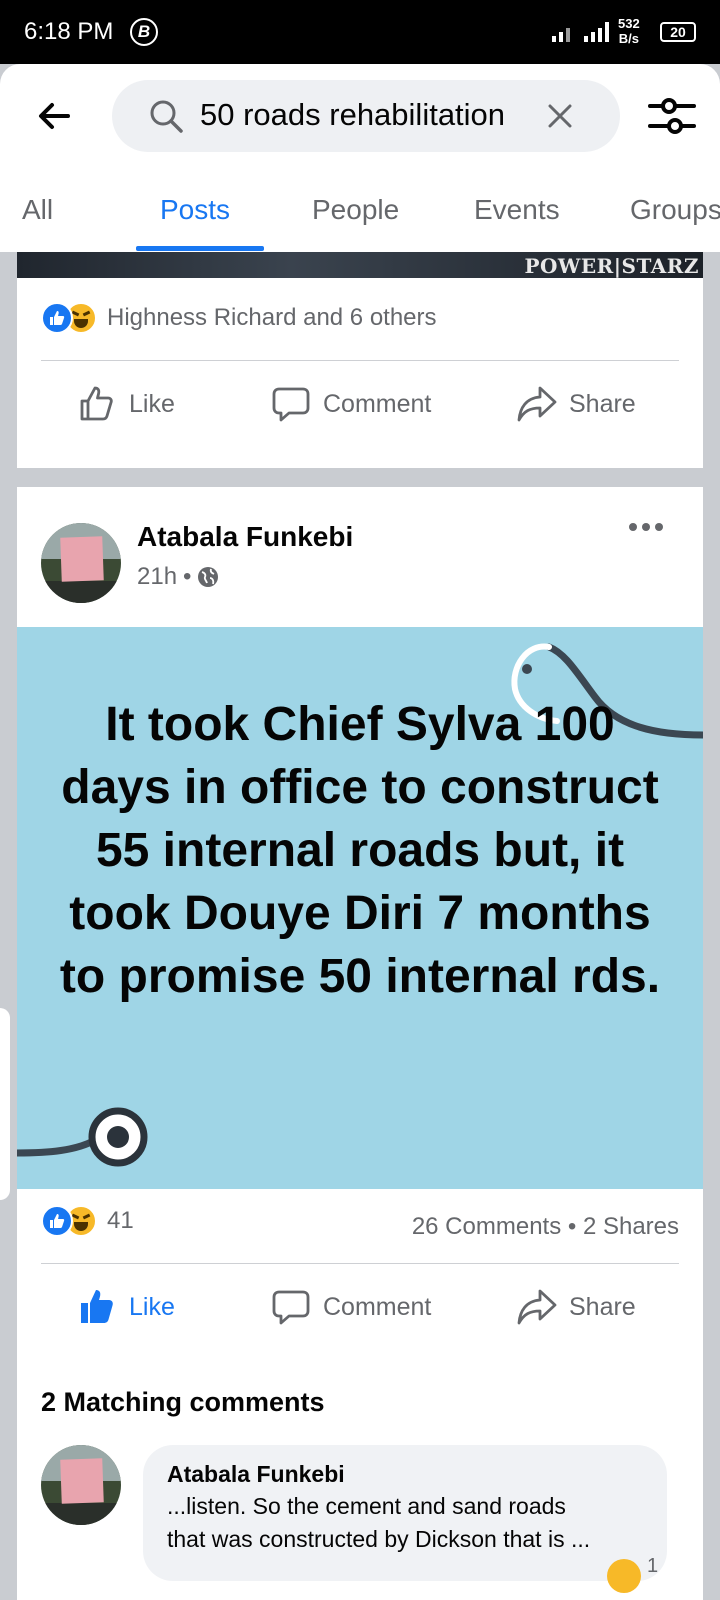 This screenshot has height=1600, width=720. I want to click on tab-events: Events, so click(517, 210).